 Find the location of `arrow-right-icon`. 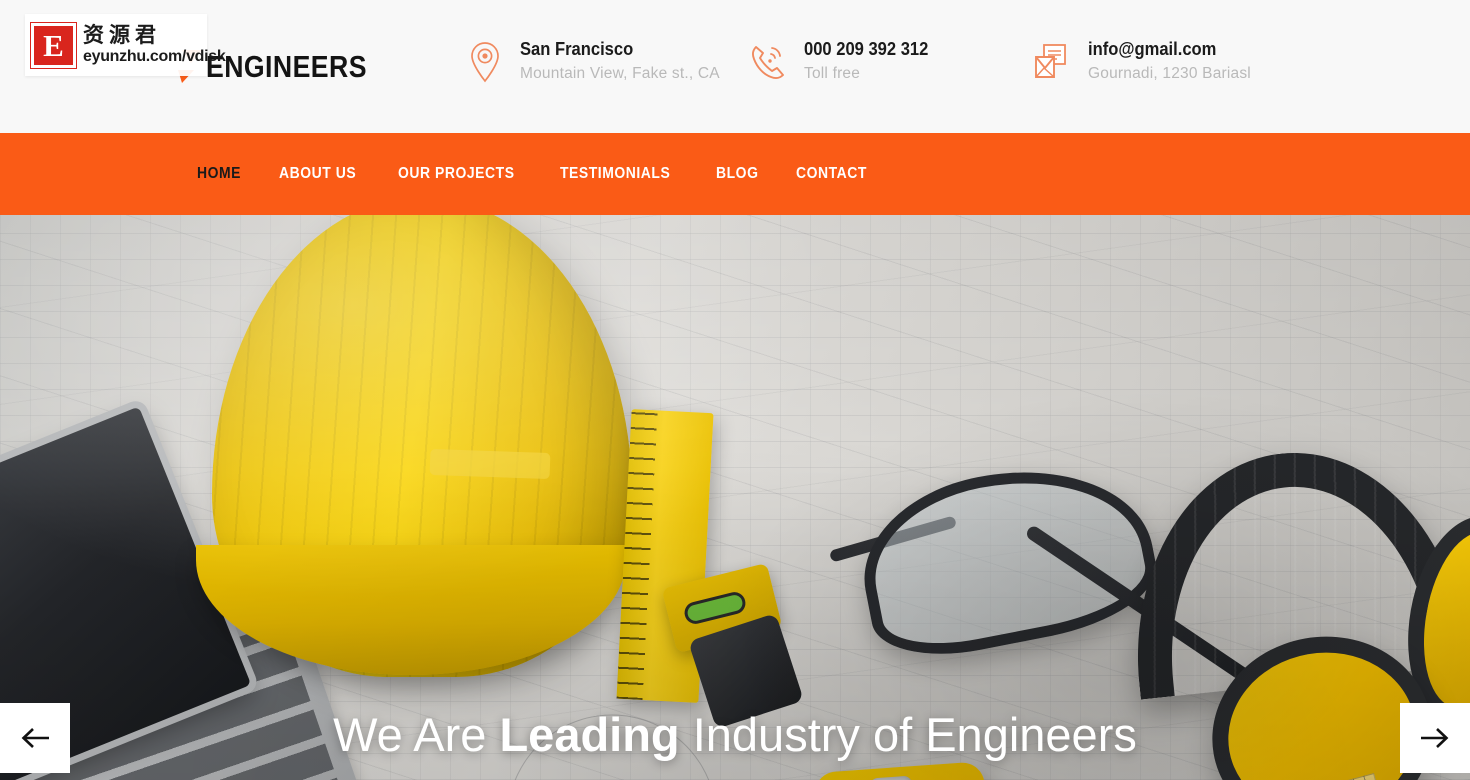

arrow-right-icon is located at coordinates (1435, 738).